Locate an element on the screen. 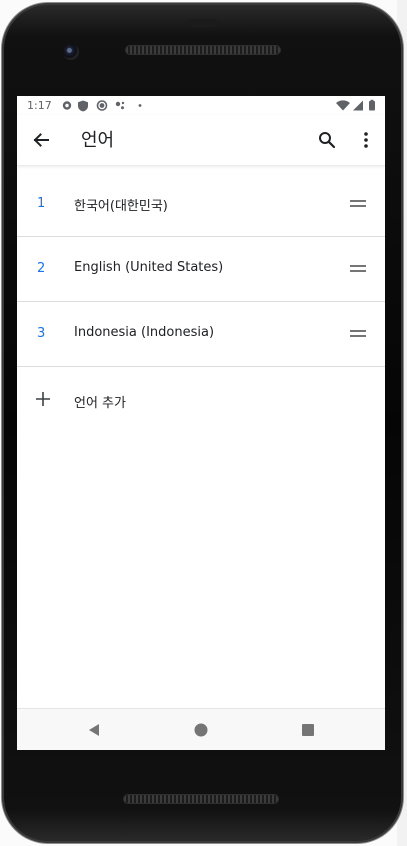 The height and width of the screenshot is (846, 407). triangle-back-icon is located at coordinates (94, 730).